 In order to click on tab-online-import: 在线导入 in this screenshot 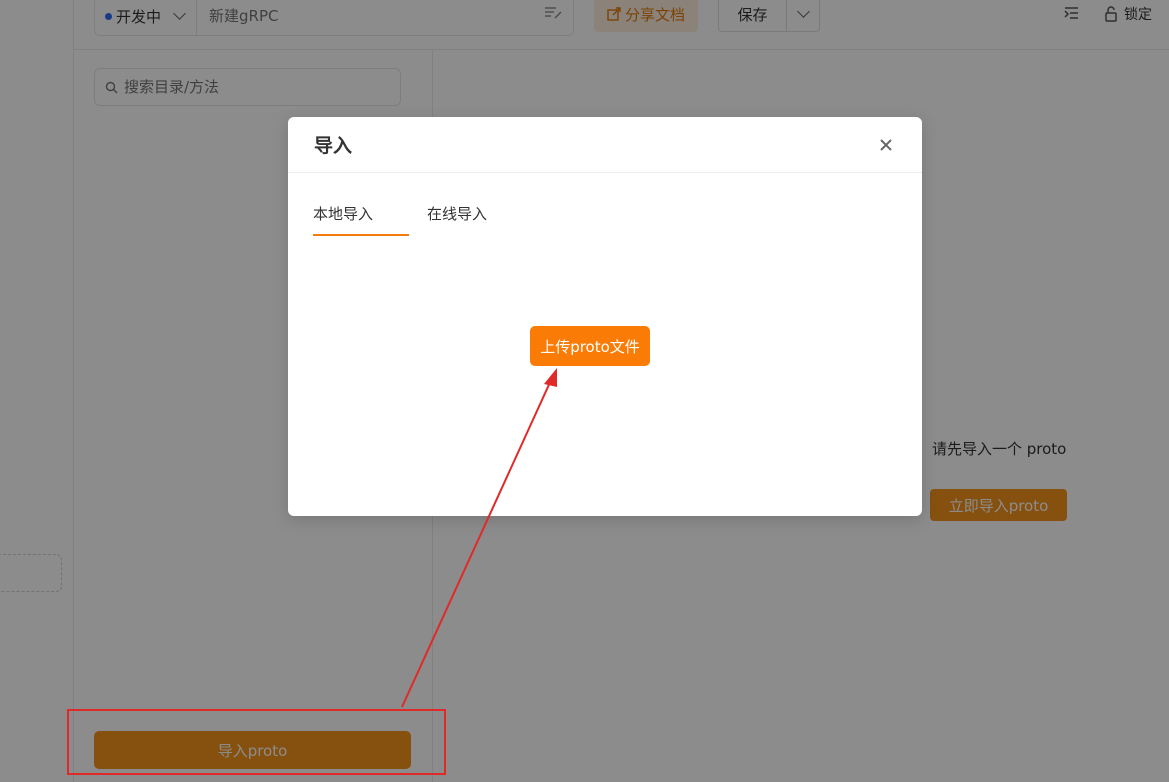, I will do `click(457, 219)`.